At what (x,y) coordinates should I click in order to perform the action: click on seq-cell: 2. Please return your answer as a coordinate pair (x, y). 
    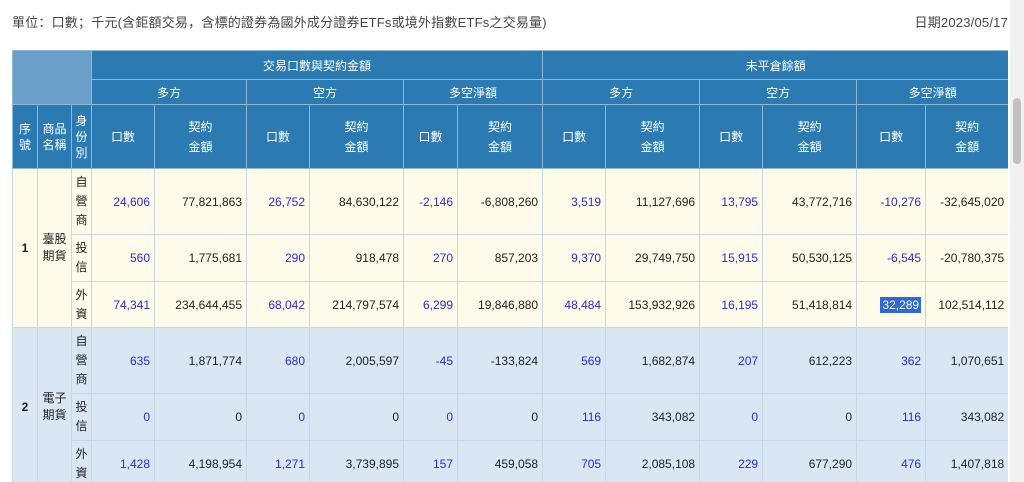
    Looking at the image, I should click on (25, 404).